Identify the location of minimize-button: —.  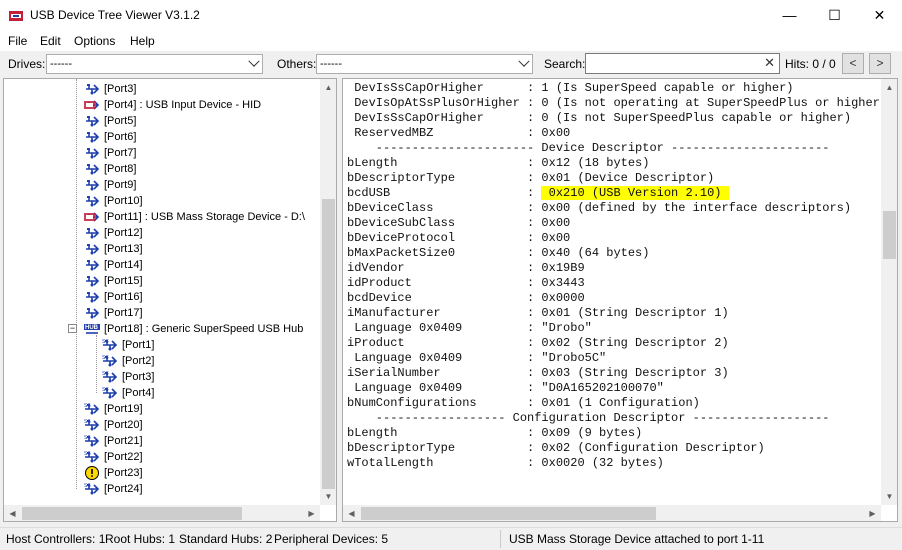
(789, 15).